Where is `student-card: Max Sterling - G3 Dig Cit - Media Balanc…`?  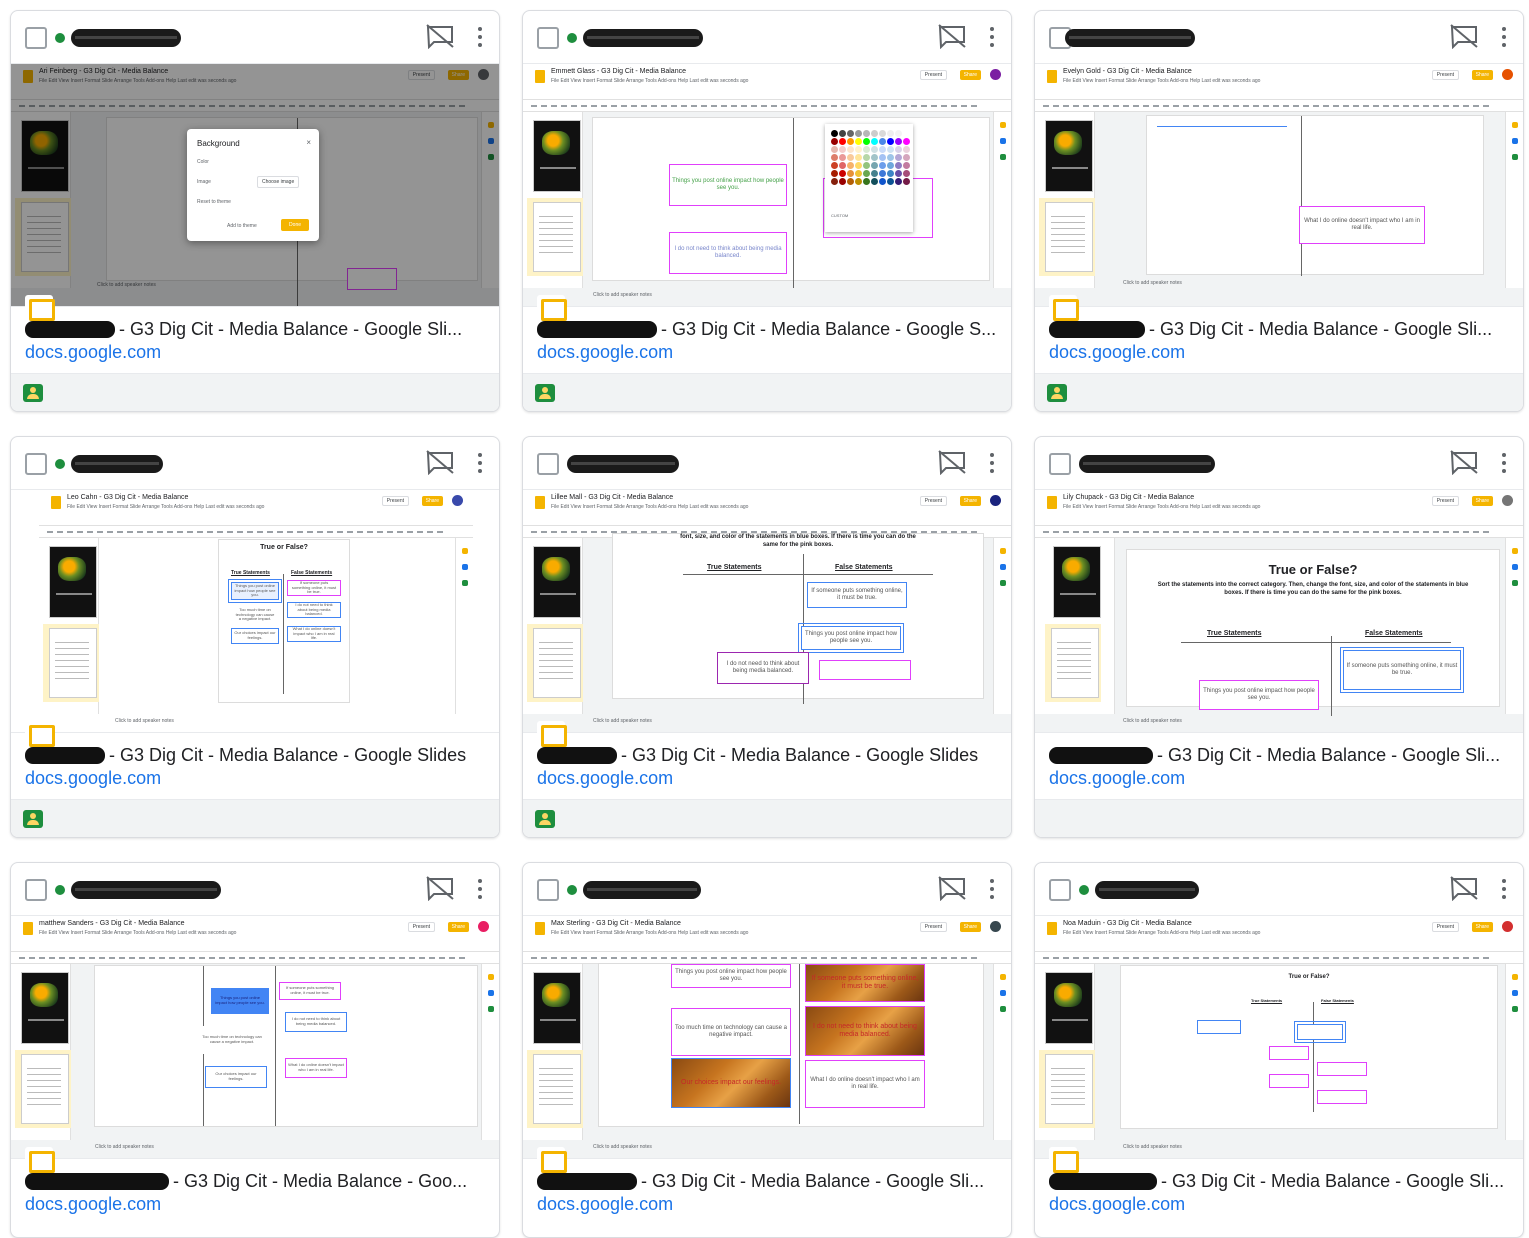 student-card: Max Sterling - G3 Dig Cit - Media Balanc… is located at coordinates (767, 1050).